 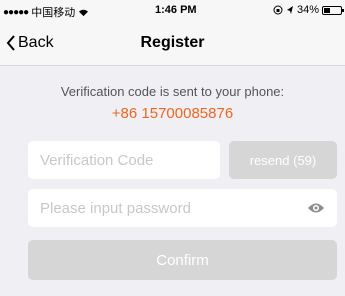 I want to click on verification-code-input: Verification Code, so click(x=124, y=160).